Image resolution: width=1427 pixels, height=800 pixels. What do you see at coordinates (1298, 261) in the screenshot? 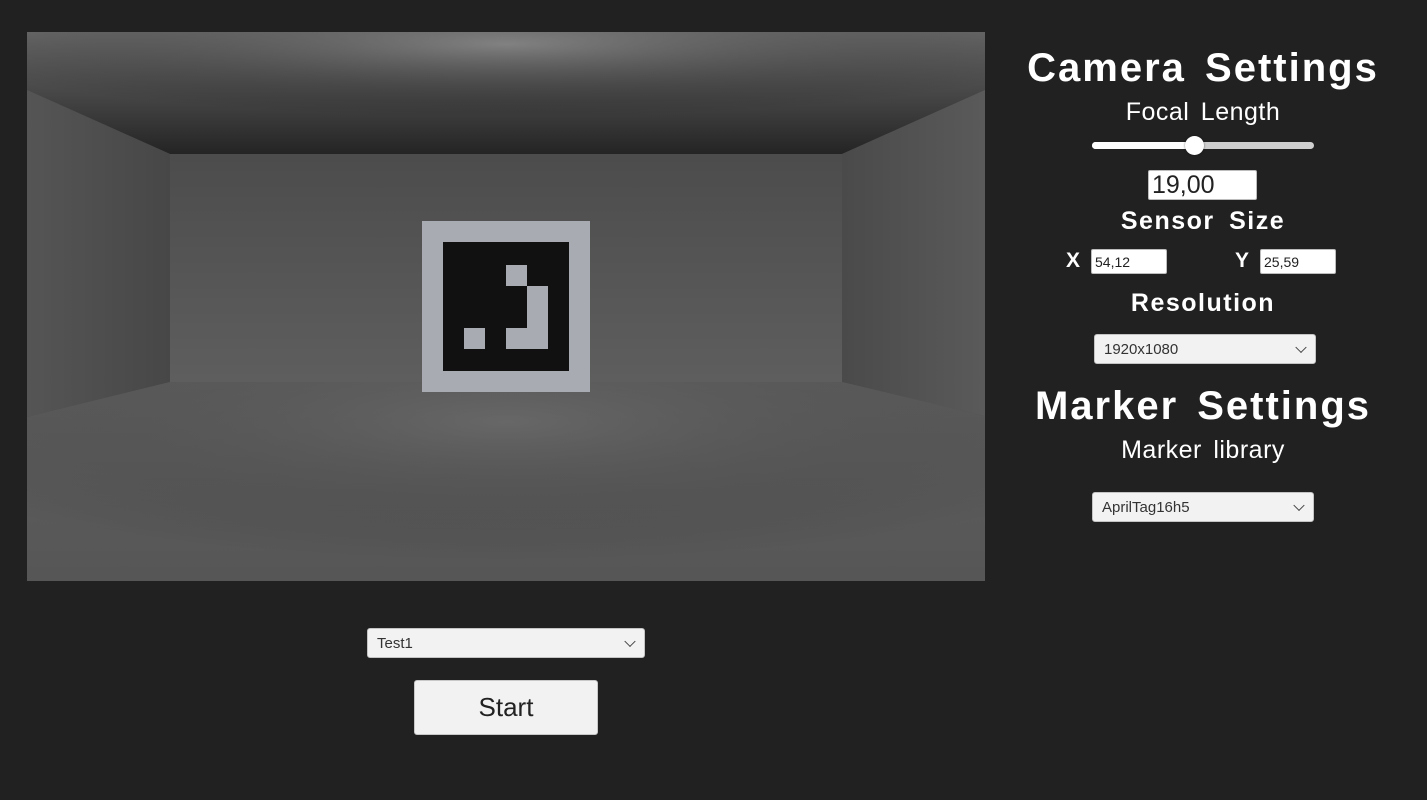
I see `sensor-y-input` at bounding box center [1298, 261].